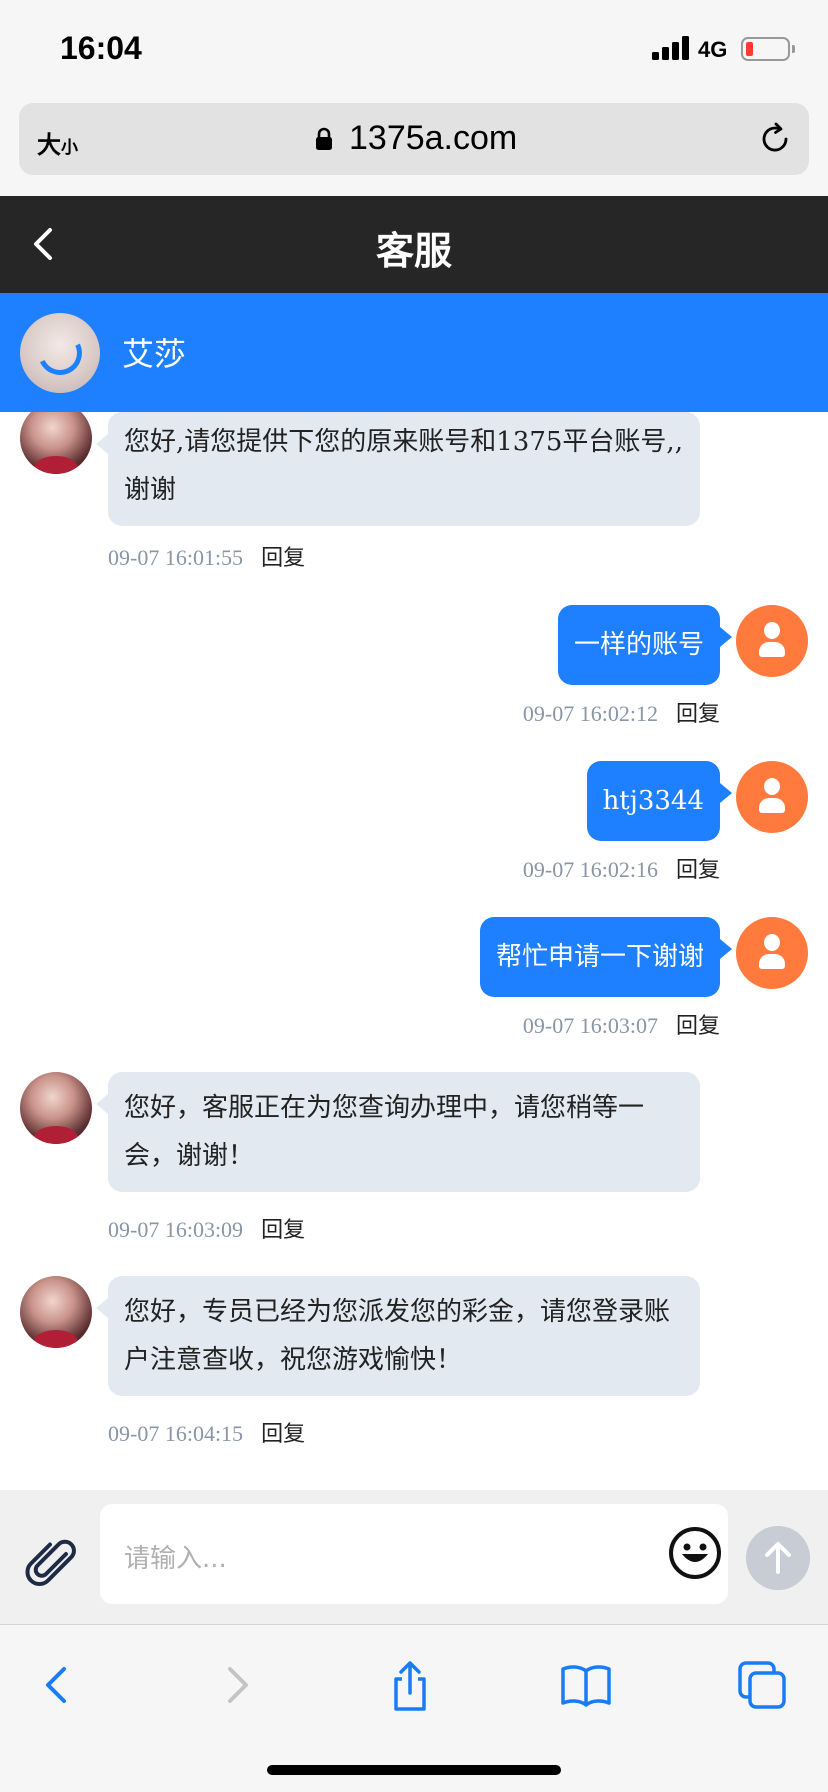 This screenshot has height=1792, width=828. What do you see at coordinates (590, 1025) in the screenshot?
I see `message-timestamp: 09-07 16:03:07` at bounding box center [590, 1025].